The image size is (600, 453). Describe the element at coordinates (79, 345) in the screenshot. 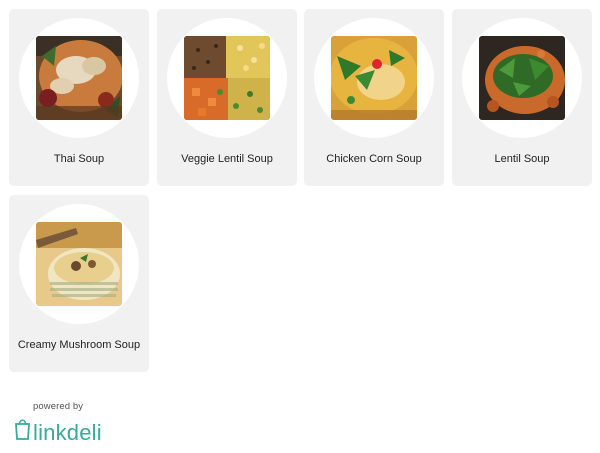

I see `product-title: Creamy Mushroom Soup` at that location.